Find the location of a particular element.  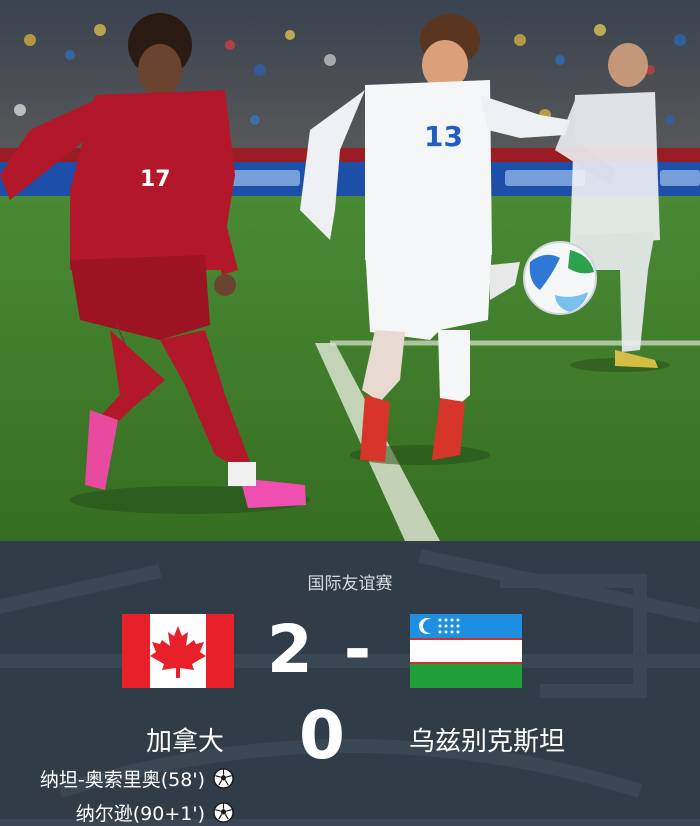

uzbekistan-flag-icon is located at coordinates (466, 651).